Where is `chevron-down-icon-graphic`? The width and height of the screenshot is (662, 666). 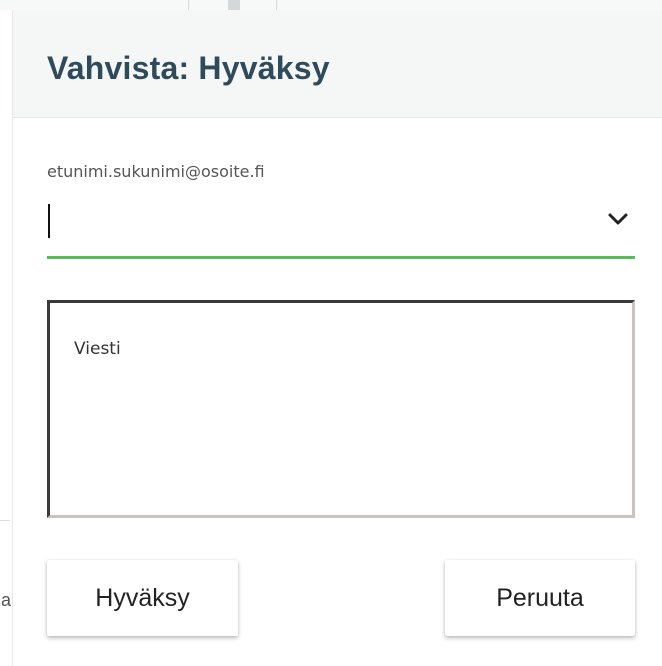 chevron-down-icon-graphic is located at coordinates (618, 219).